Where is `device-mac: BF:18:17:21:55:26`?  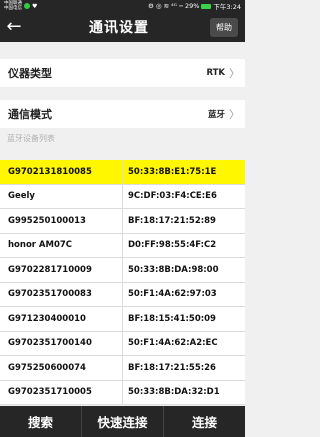 device-mac: BF:18:17:21:55:26 is located at coordinates (172, 367).